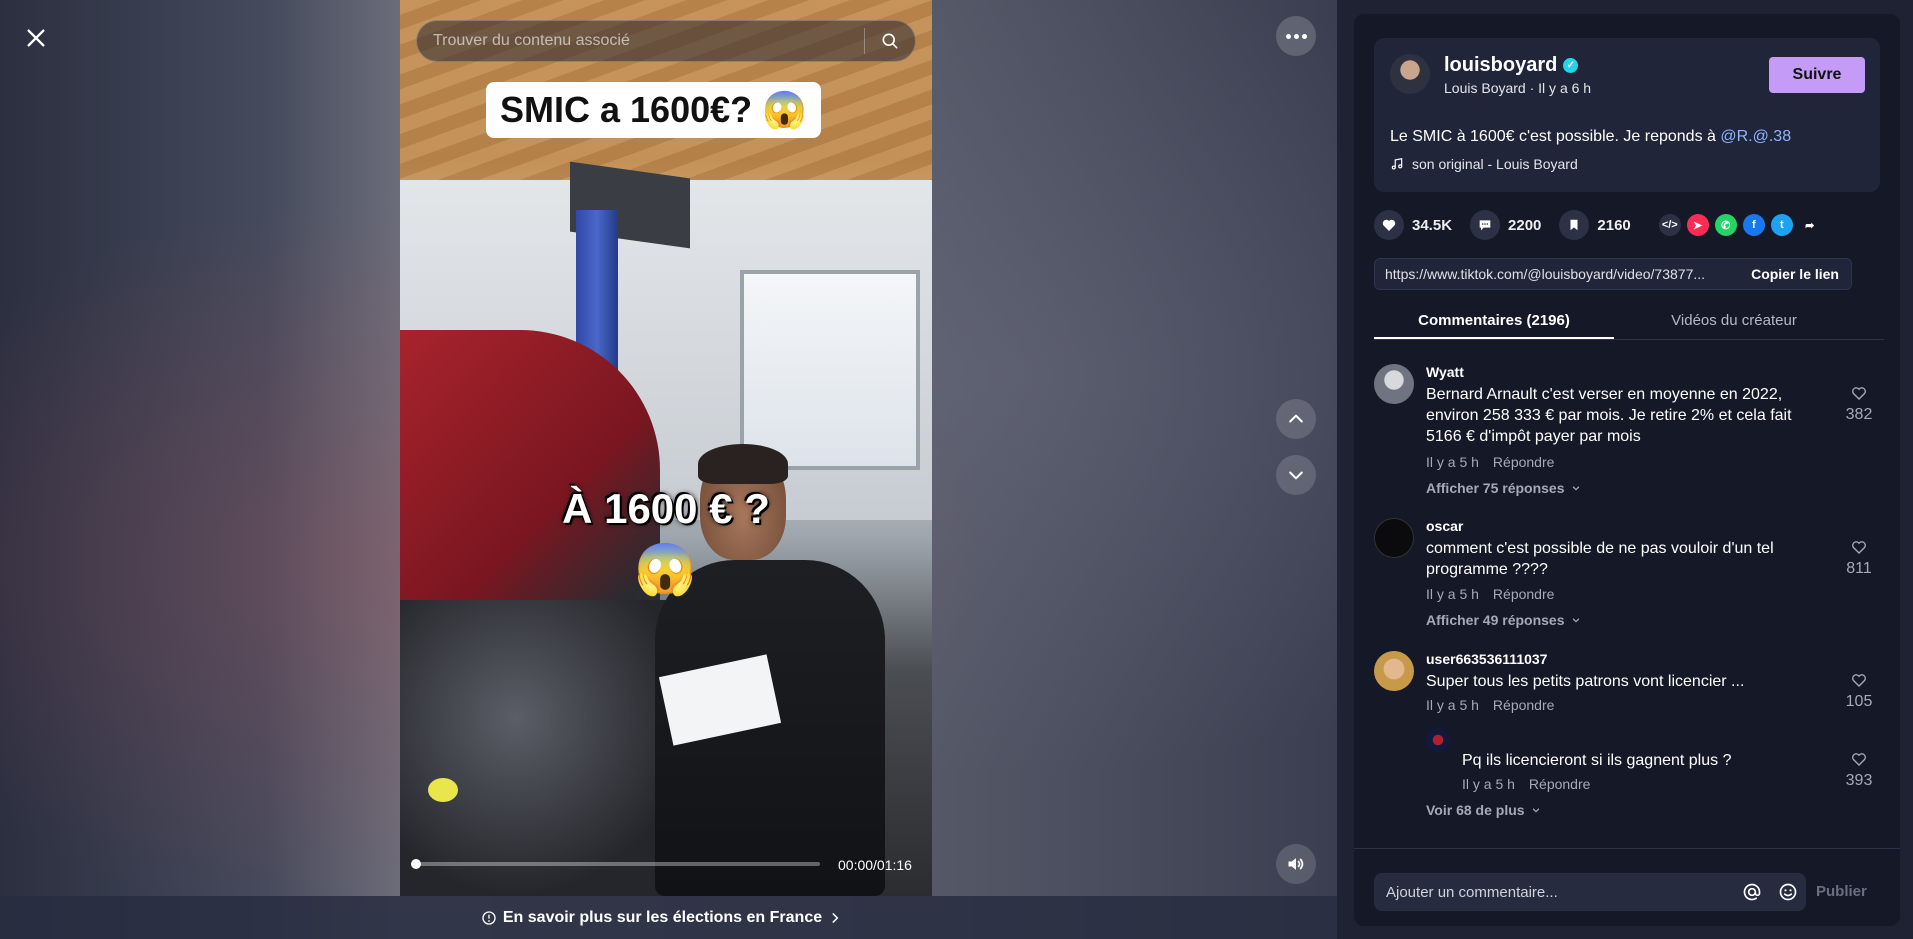  What do you see at coordinates (1859, 404) in the screenshot?
I see `comment-like: 382` at bounding box center [1859, 404].